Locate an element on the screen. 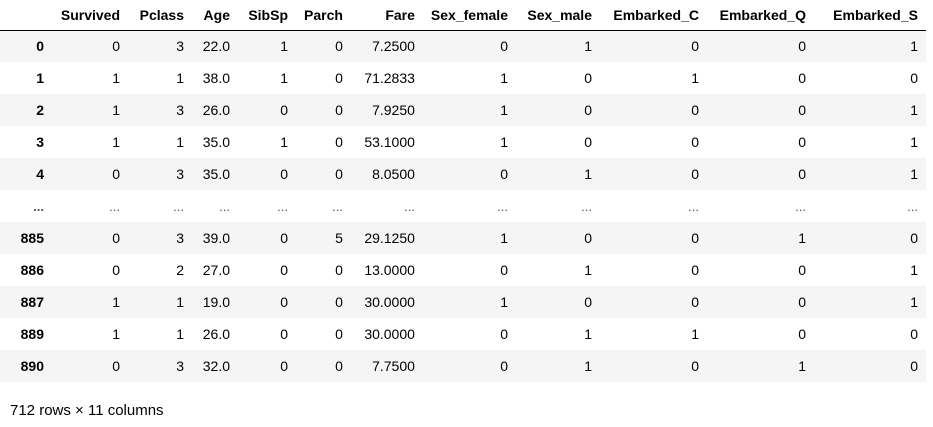 This screenshot has width=933, height=427. table-row: 2 1 3 26.0 0 0 7.9250 1 0 0 0 1 is located at coordinates (463, 110).